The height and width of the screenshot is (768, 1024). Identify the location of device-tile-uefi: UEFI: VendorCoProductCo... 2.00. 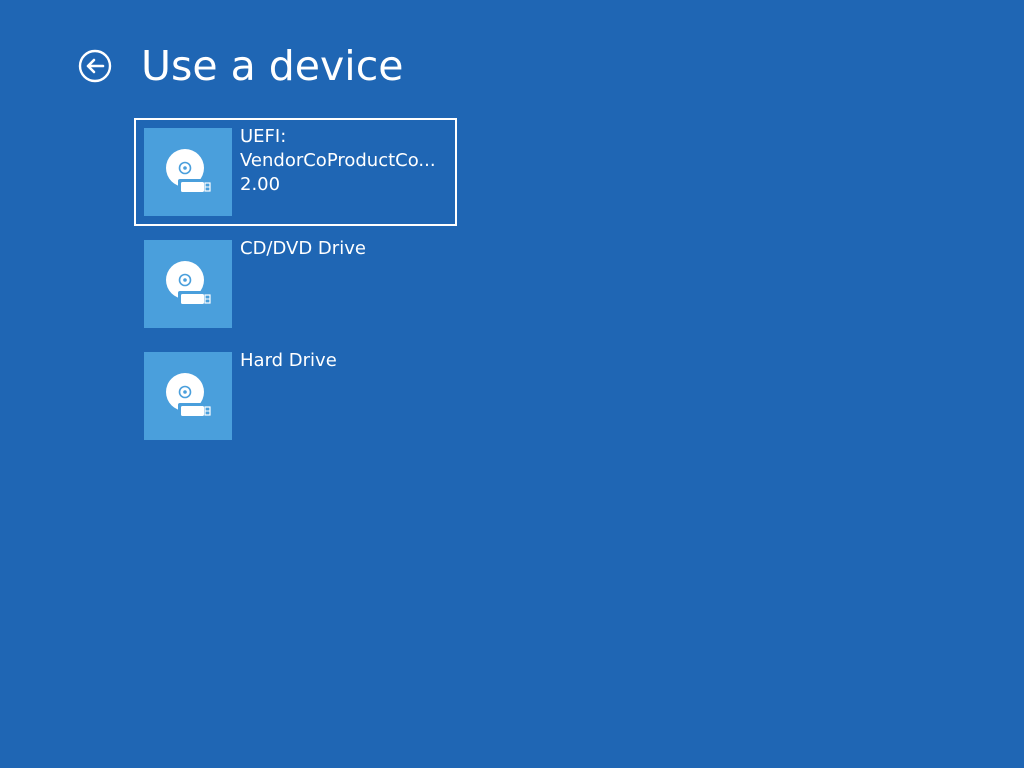
(295, 172).